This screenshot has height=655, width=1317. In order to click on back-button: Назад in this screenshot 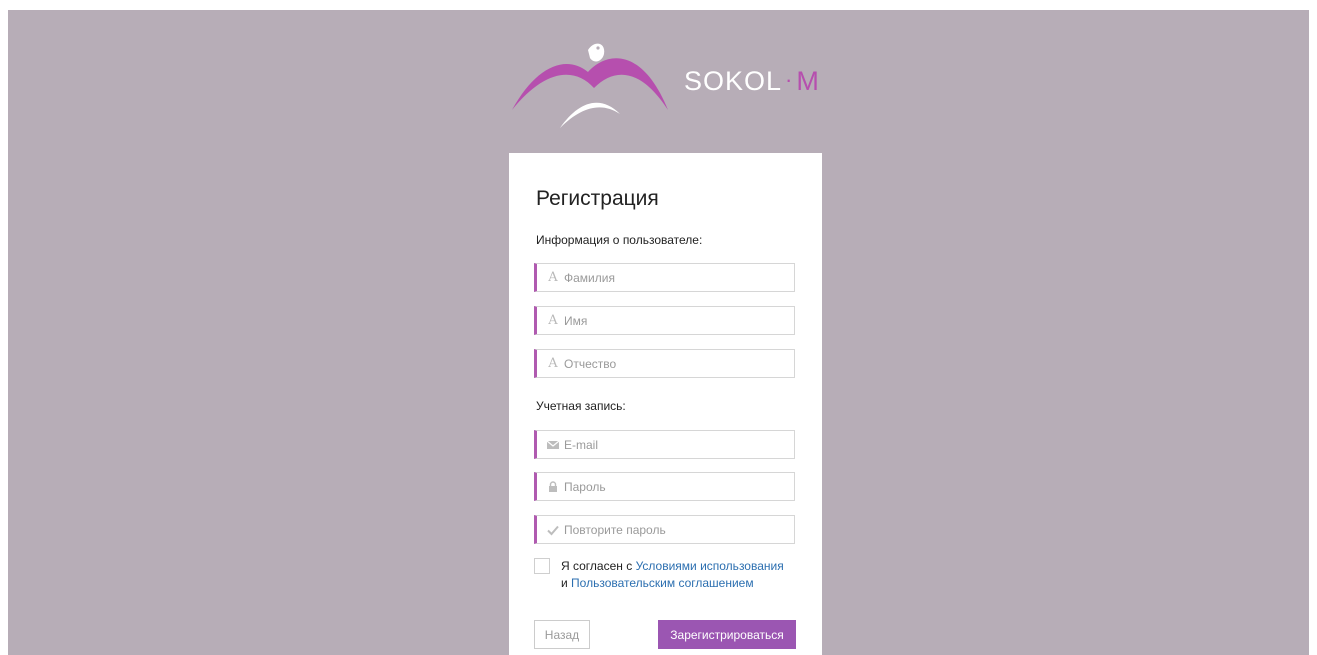, I will do `click(562, 634)`.